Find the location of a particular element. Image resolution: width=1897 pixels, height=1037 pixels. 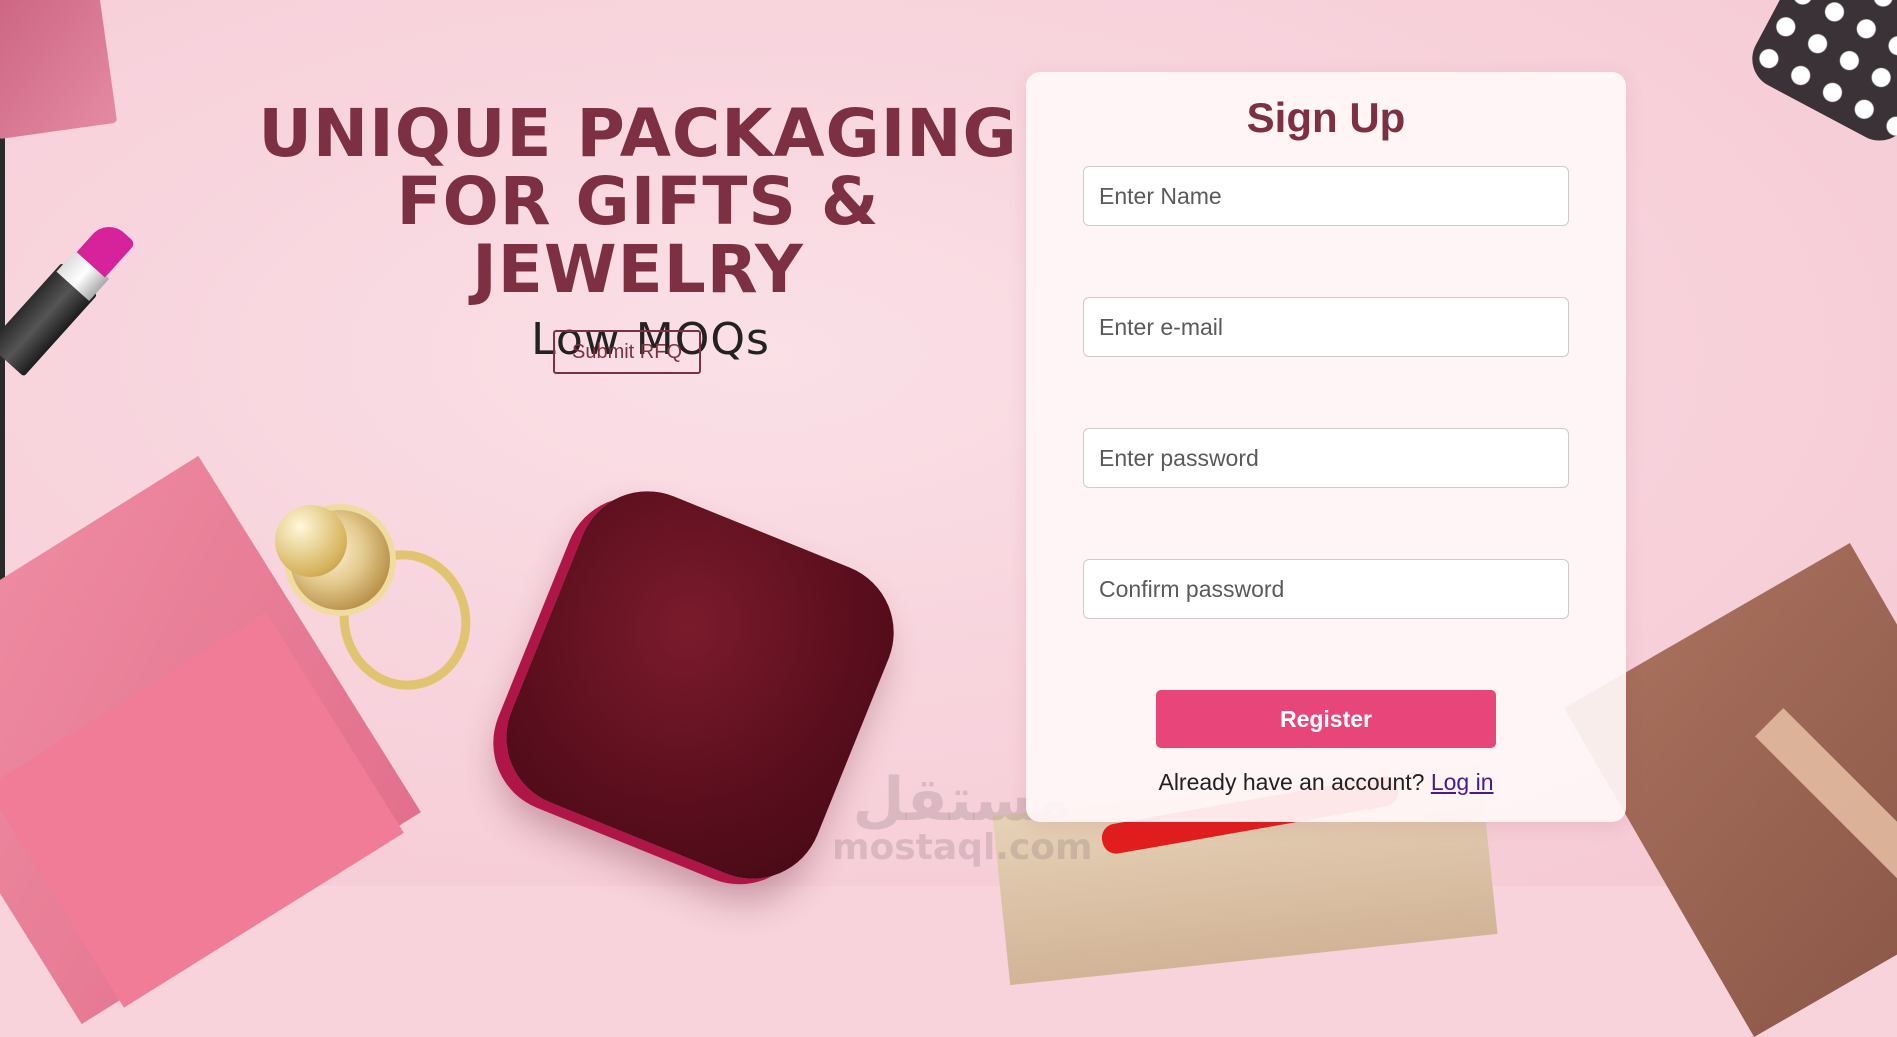

hero-title-line2: FOR GIFTS & JEWELRY is located at coordinates (638, 235).